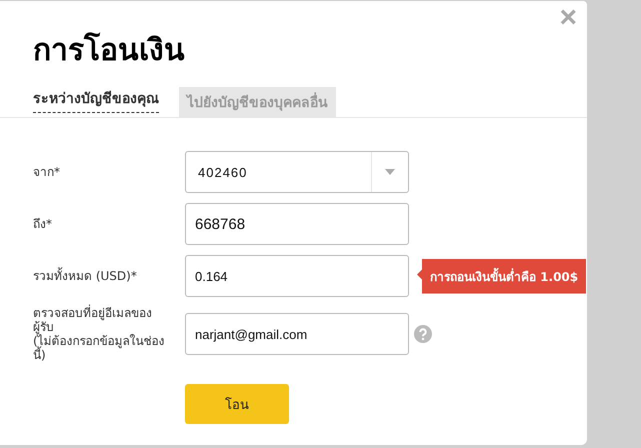 This screenshot has width=641, height=448. What do you see at coordinates (297, 172) in the screenshot?
I see `account-select: 402460` at bounding box center [297, 172].